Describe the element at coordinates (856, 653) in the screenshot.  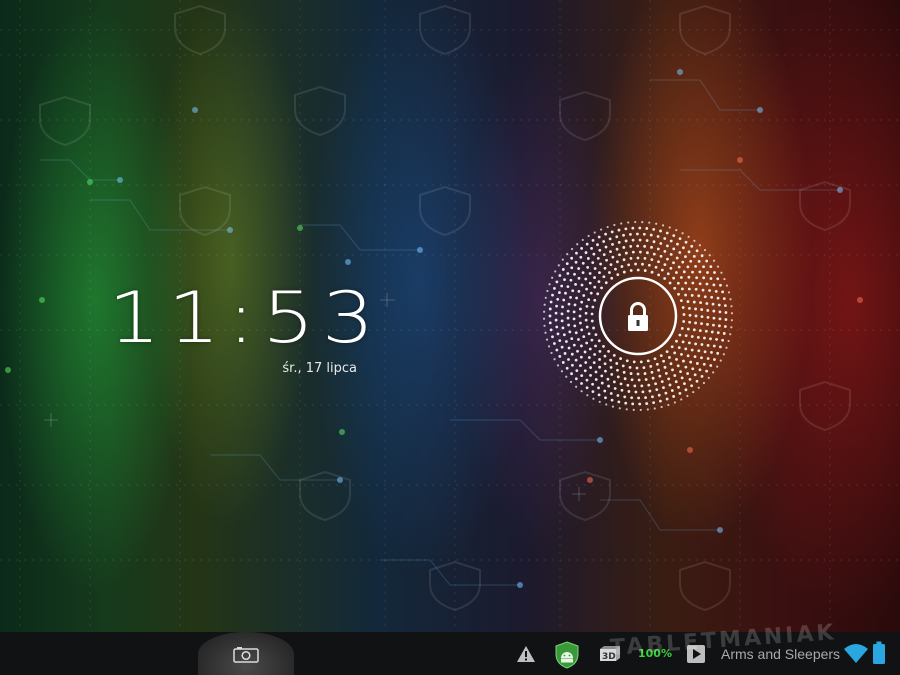
I see `wifi-icon` at that location.